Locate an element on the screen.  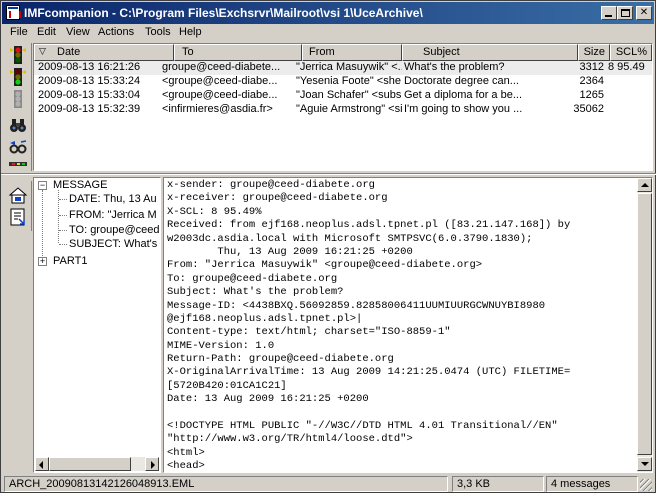
text-line: MIME-Version: 1.0 is located at coordinates (221, 345).